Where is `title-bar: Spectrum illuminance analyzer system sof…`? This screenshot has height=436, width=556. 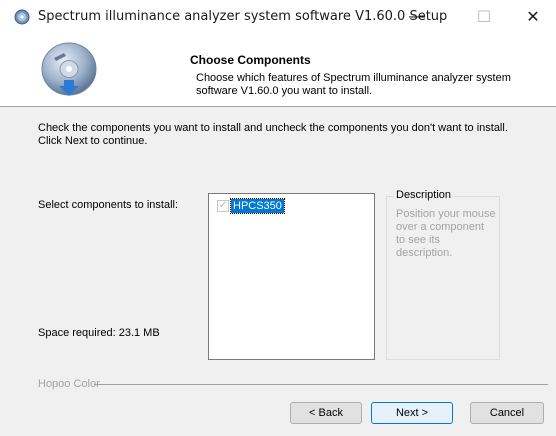
title-bar: Spectrum illuminance analyzer system sof… is located at coordinates (278, 17).